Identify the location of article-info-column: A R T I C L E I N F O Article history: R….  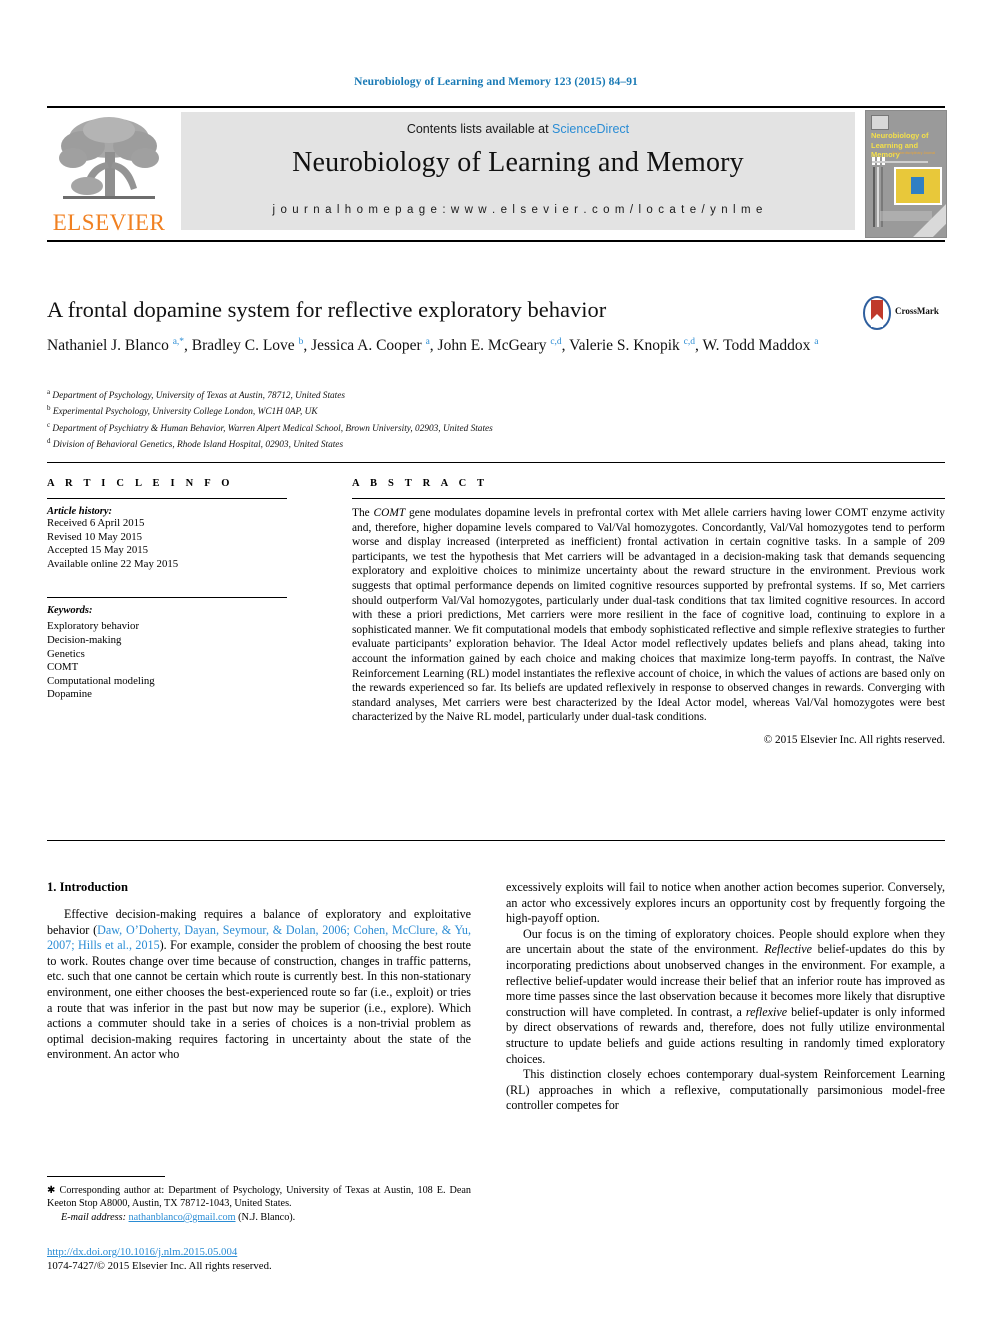
(167, 590).